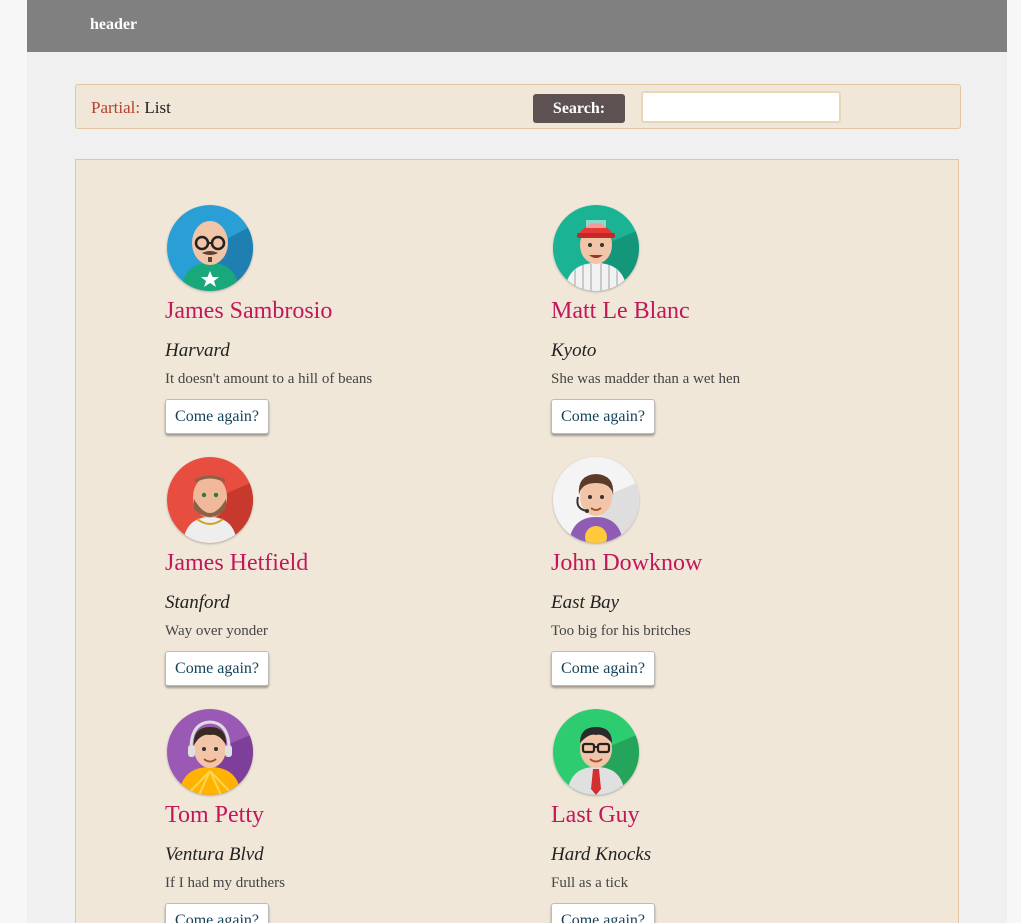 This screenshot has width=1021, height=923. Describe the element at coordinates (114, 24) in the screenshot. I see `header-title: header` at that location.